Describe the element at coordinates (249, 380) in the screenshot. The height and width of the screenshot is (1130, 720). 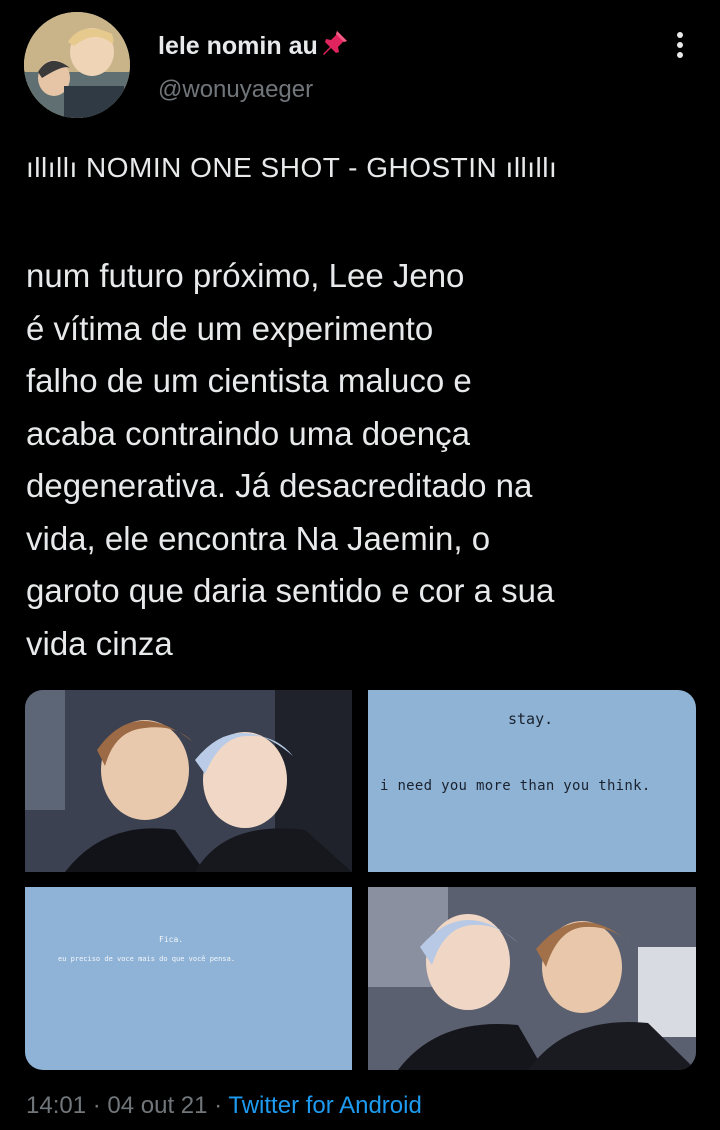
I see `tweet-text-line: falho de um cientista maluco e` at that location.